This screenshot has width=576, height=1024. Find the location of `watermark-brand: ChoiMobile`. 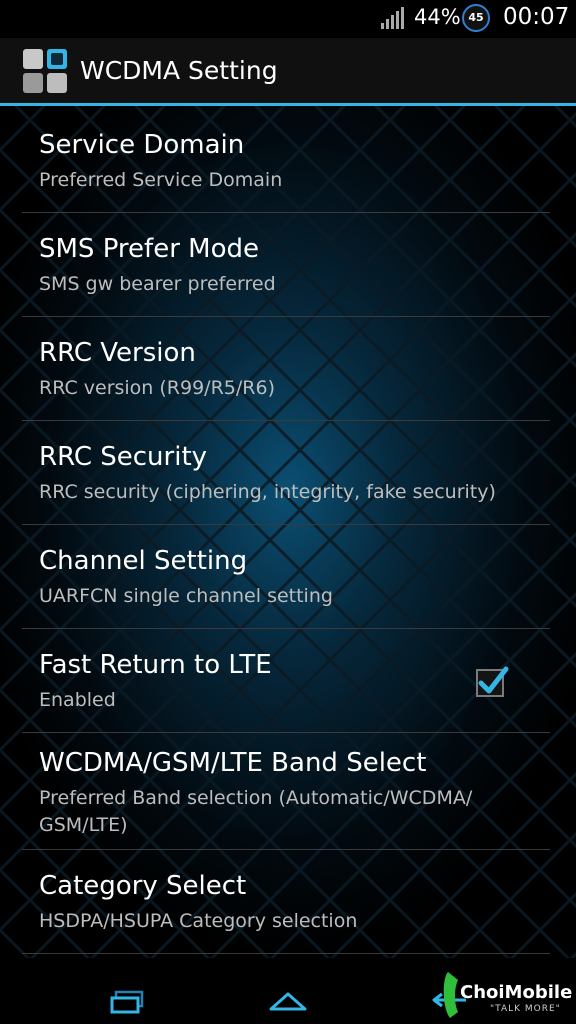

watermark-brand: ChoiMobile is located at coordinates (516, 992).